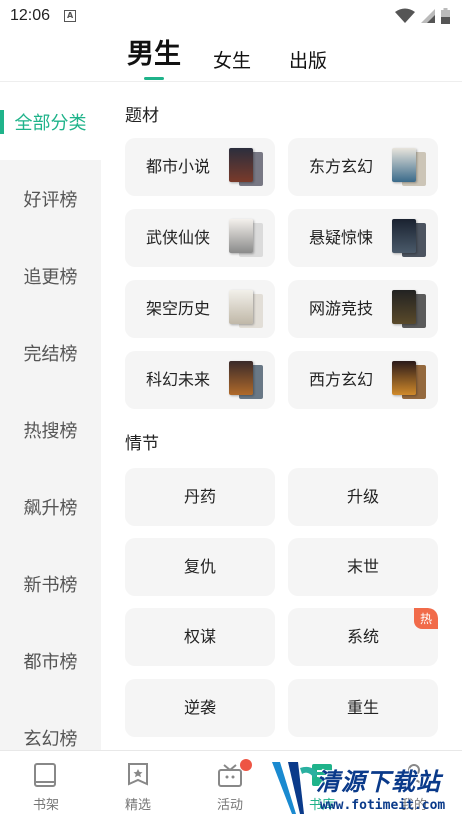 The width and height of the screenshot is (462, 821). What do you see at coordinates (50, 660) in the screenshot?
I see `sidebar-item-urban: 都市榜` at bounding box center [50, 660].